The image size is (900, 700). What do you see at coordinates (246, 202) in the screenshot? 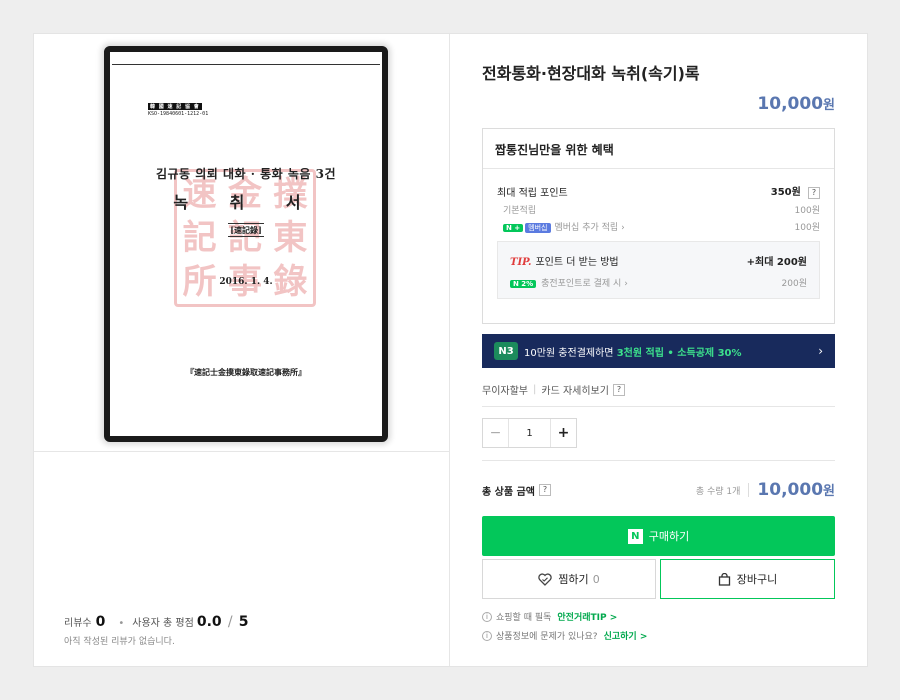
I see `document-big-title: 녹 취 서` at bounding box center [246, 202].